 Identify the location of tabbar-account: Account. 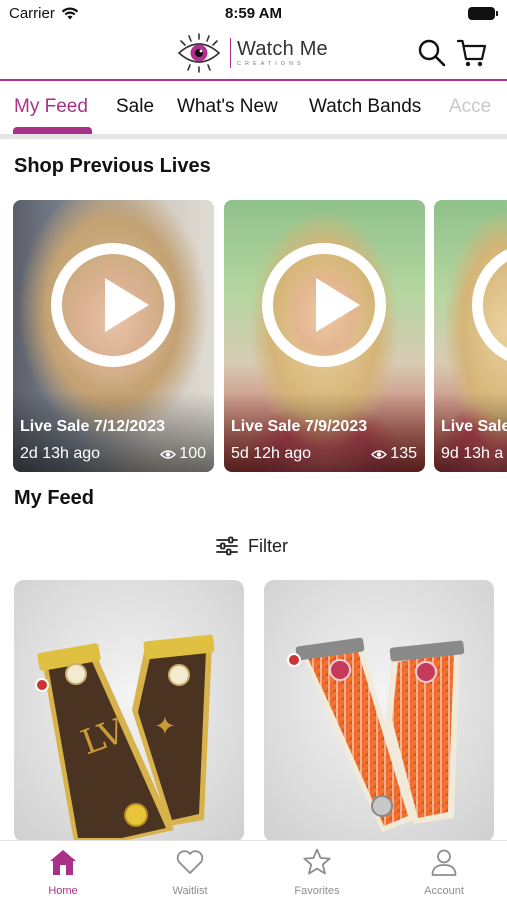
(444, 870).